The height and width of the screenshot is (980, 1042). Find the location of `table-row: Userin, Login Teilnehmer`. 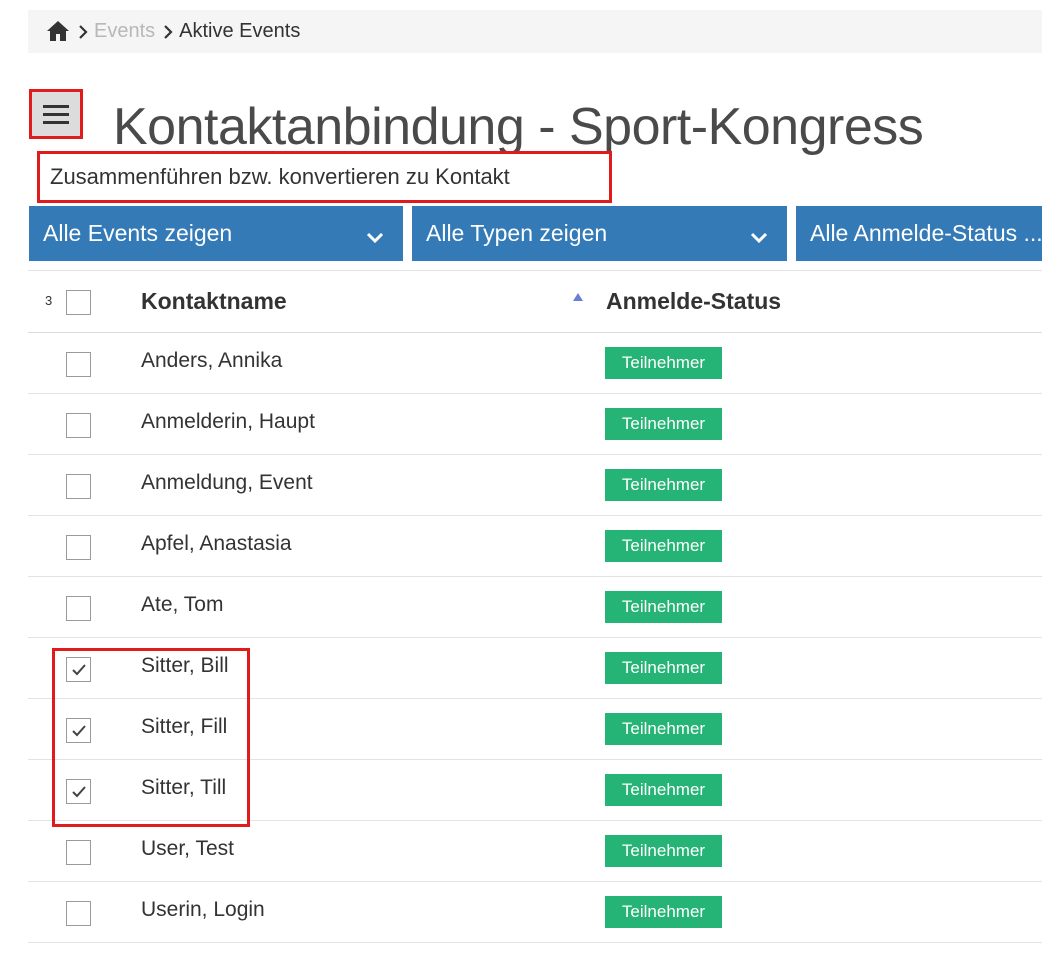

table-row: Userin, Login Teilnehmer is located at coordinates (535, 912).